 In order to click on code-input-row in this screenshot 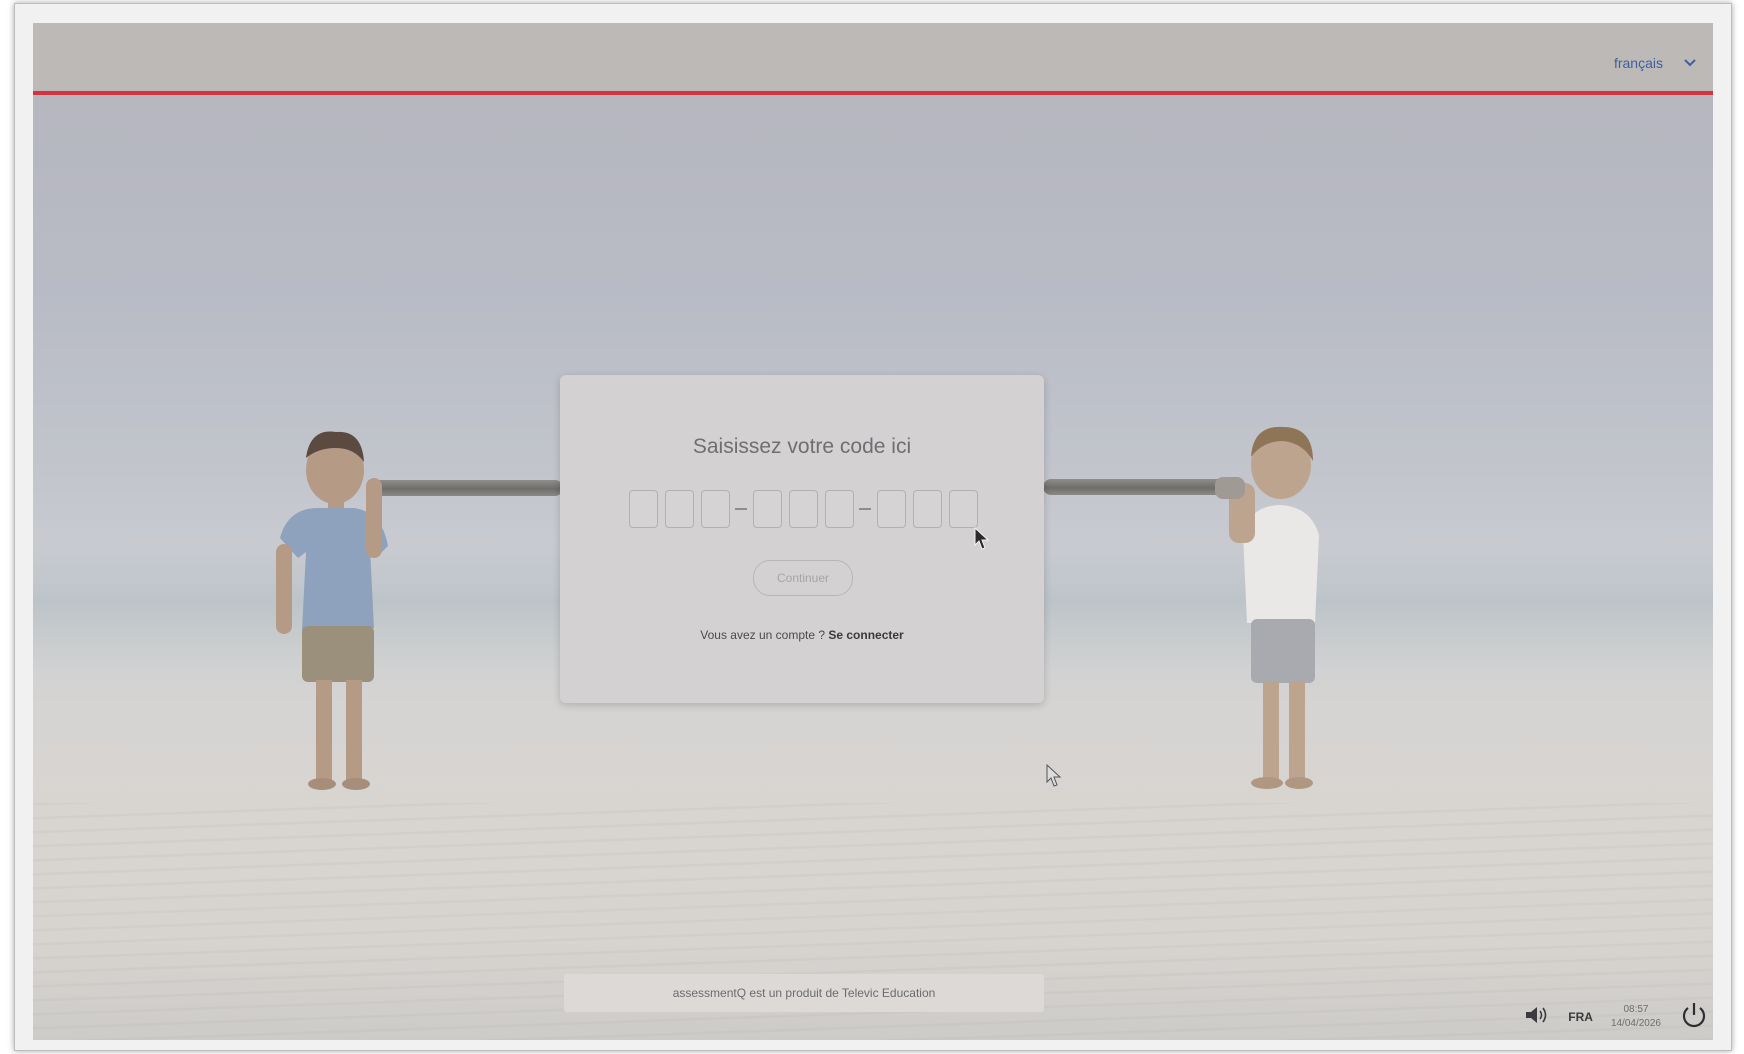, I will do `click(807, 509)`.